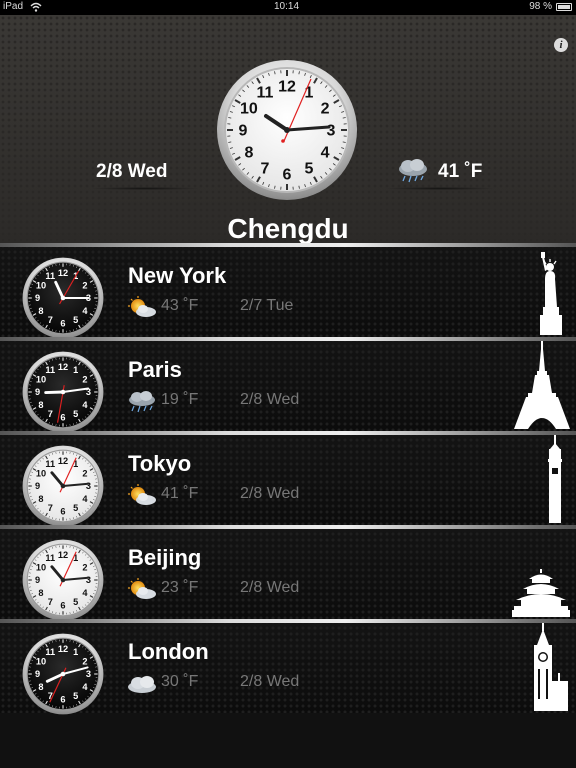 This screenshot has width=576, height=768. I want to click on city-row-new-york: 123456789101112 New York 43 ˚F 2/7 Tue, so click(288, 291).